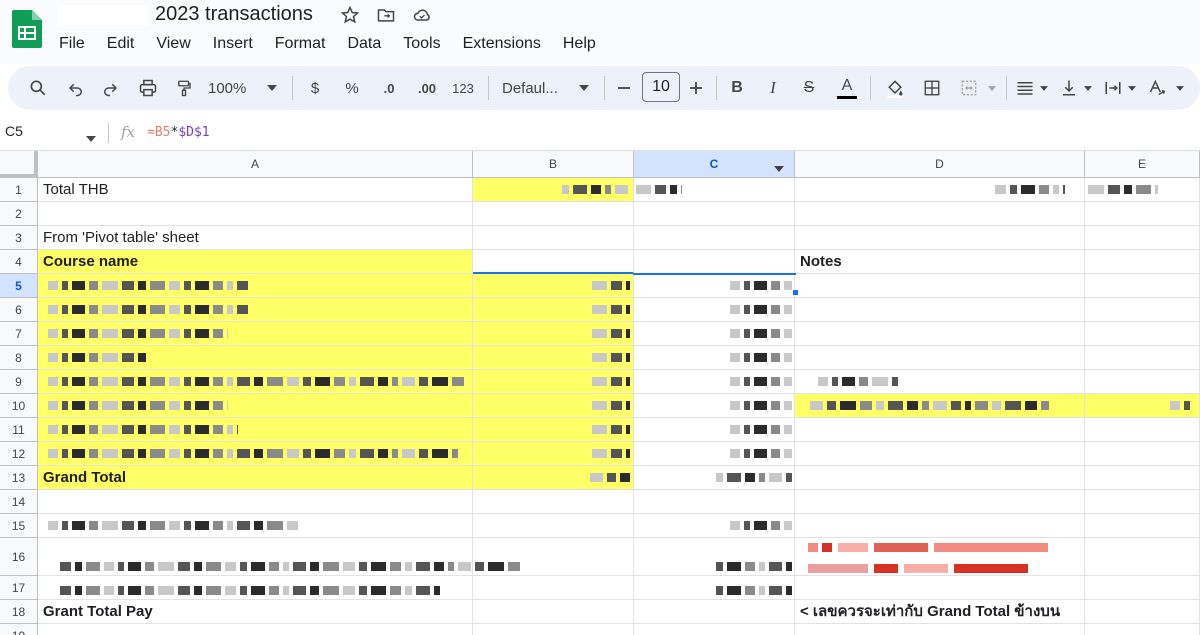 Image resolution: width=1200 pixels, height=635 pixels. I want to click on cell-d3, so click(940, 238).